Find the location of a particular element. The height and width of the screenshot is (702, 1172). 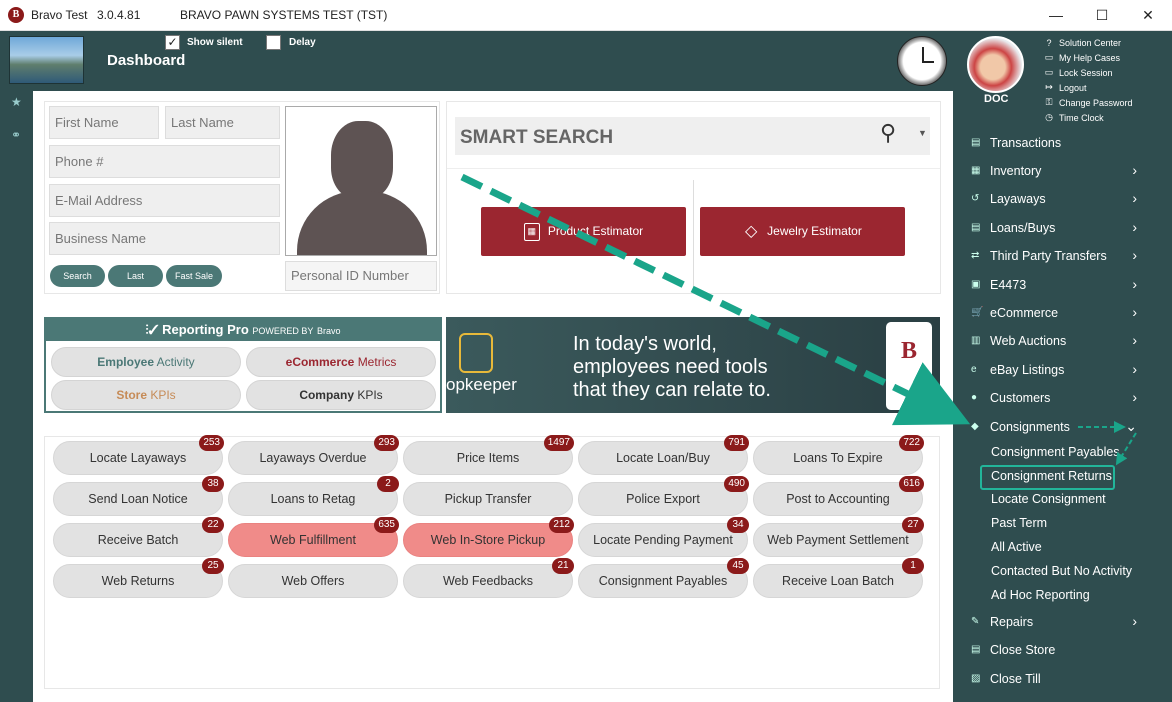

quick-action-label: Post to Accounting is located at coordinates (838, 499).